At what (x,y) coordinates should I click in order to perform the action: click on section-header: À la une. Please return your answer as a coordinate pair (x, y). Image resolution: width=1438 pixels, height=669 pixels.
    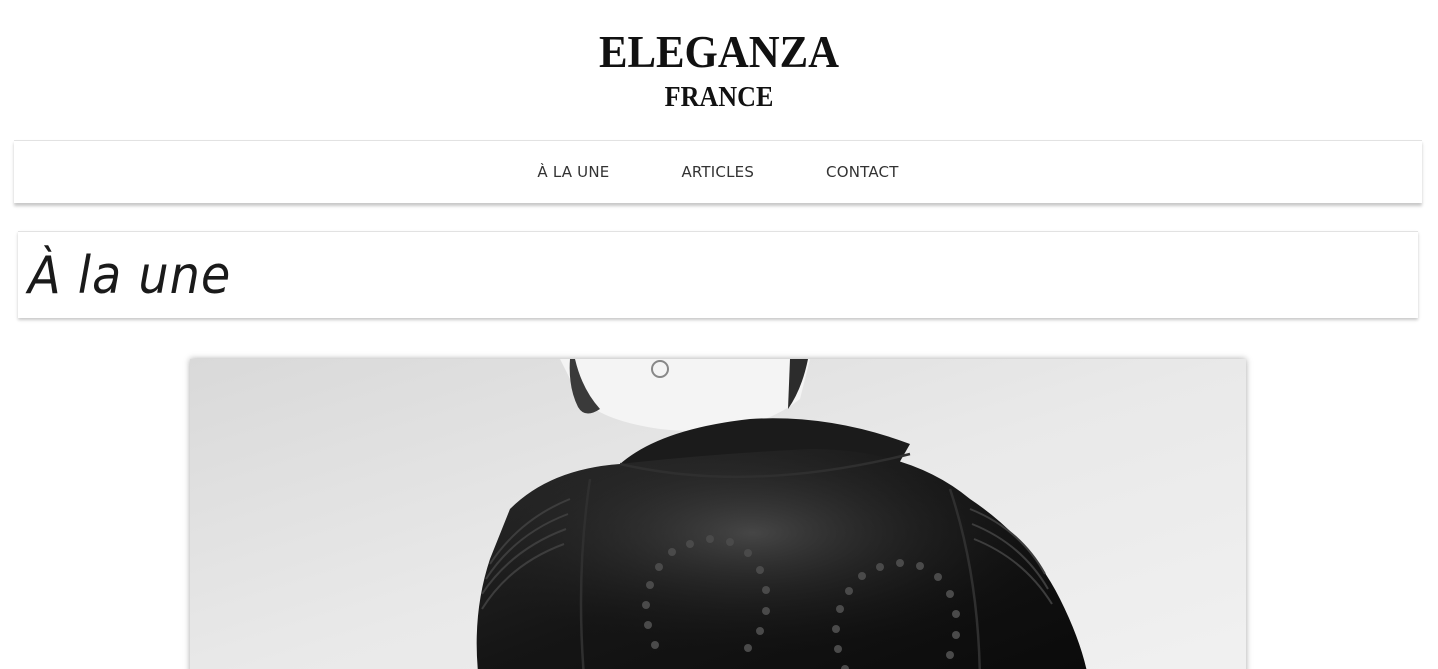
    Looking at the image, I should click on (718, 274).